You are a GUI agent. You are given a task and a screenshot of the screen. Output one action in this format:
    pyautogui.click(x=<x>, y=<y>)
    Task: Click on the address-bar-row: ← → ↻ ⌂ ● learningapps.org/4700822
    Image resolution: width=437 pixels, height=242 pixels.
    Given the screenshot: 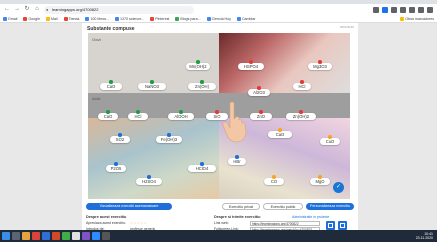 What is the action you would take?
    pyautogui.click(x=218, y=9)
    